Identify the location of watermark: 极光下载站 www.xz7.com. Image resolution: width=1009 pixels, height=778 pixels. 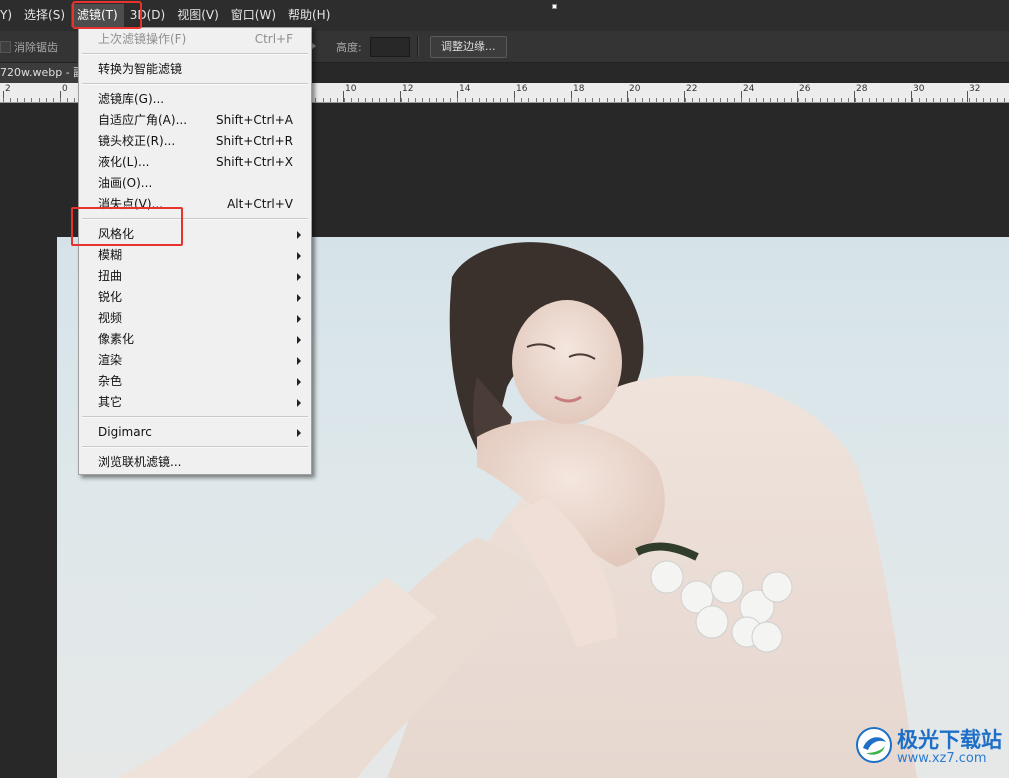
(930, 746).